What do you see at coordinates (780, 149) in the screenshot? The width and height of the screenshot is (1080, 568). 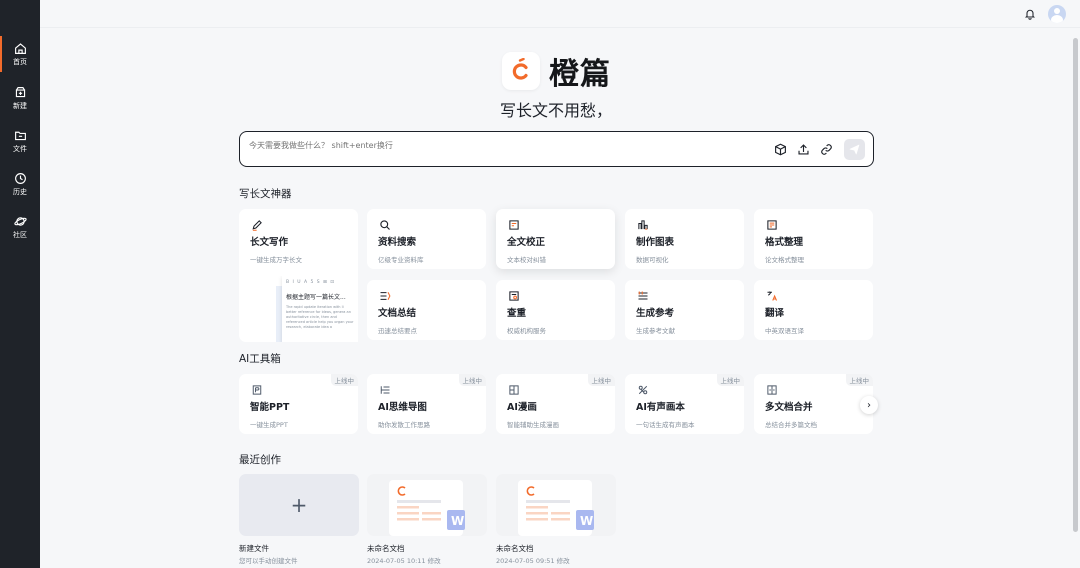 I see `cube-icon` at bounding box center [780, 149].